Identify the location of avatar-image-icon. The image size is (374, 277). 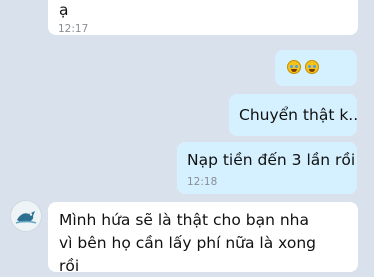
(26, 216).